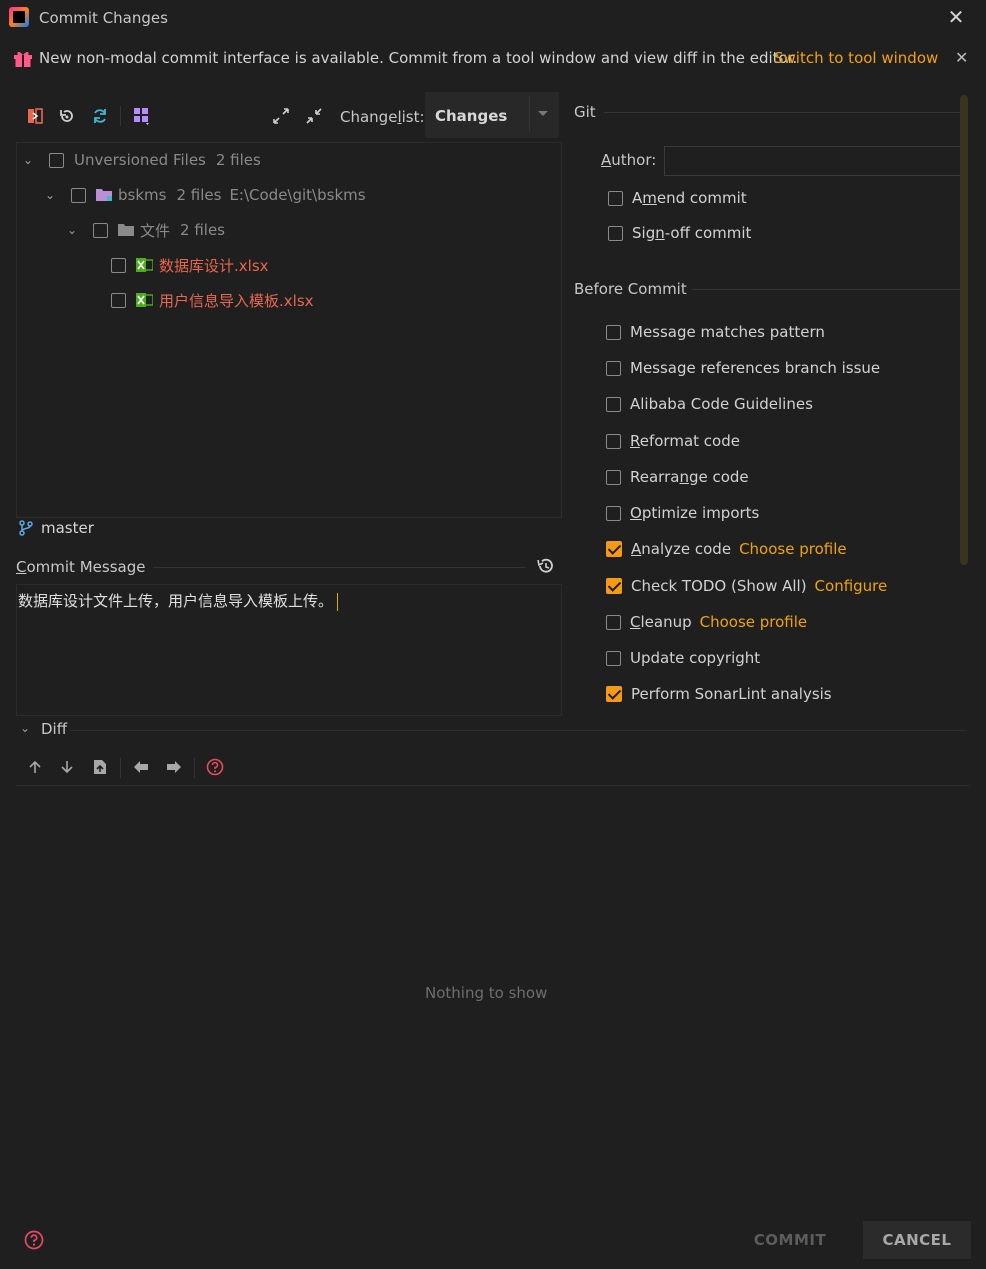 The width and height of the screenshot is (986, 1269). What do you see at coordinates (629, 160) in the screenshot?
I see `author-label: Author:` at bounding box center [629, 160].